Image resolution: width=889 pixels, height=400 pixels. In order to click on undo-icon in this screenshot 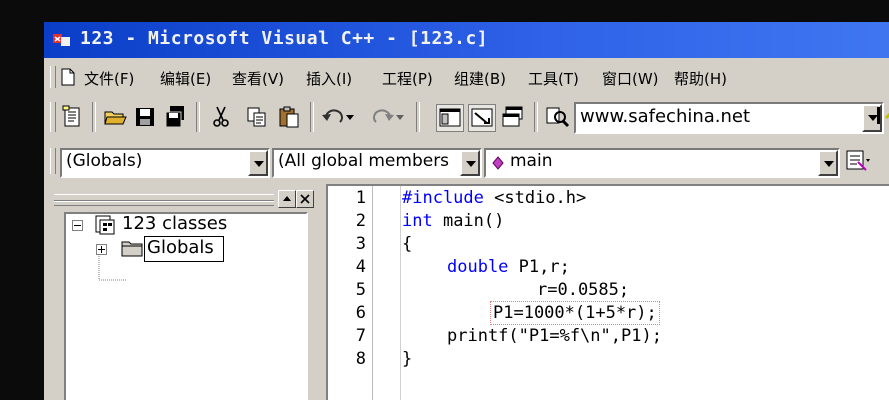, I will do `click(338, 117)`.